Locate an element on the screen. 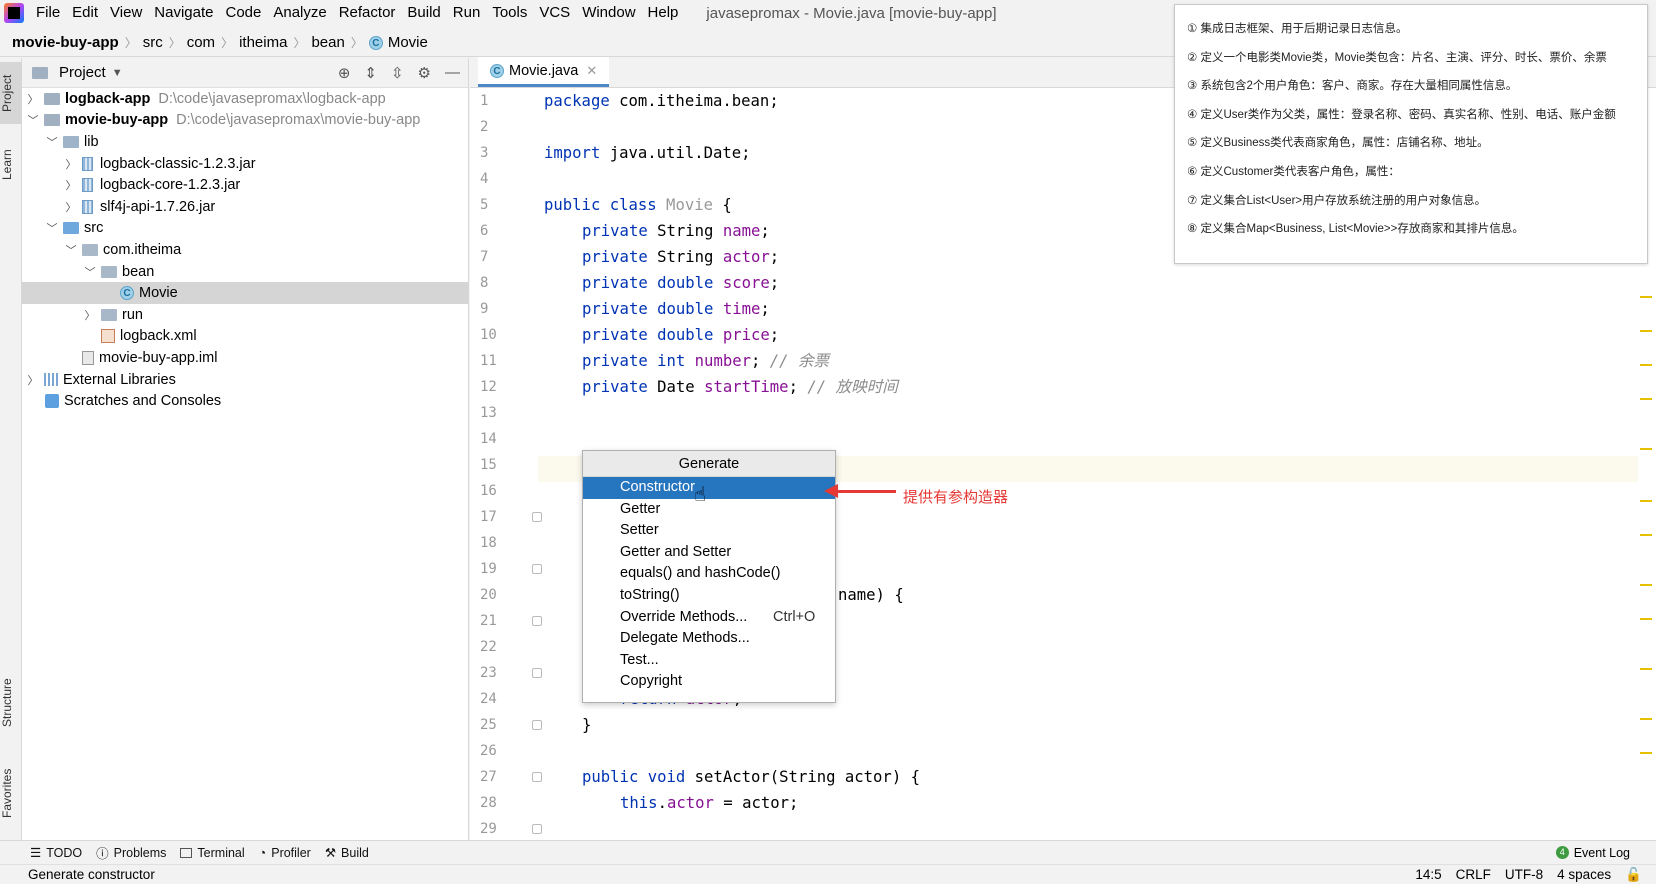 The image size is (1656, 884). expand-all-icon: ⇕ is located at coordinates (370, 73).